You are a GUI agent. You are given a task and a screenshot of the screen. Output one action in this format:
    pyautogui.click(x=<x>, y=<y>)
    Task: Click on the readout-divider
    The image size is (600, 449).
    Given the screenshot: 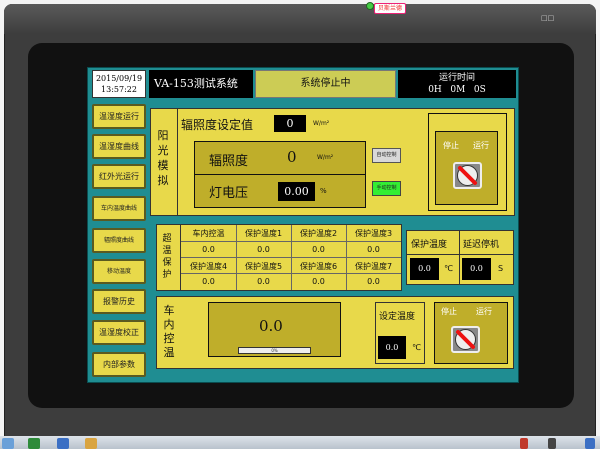 What is the action you would take?
    pyautogui.click(x=280, y=174)
    